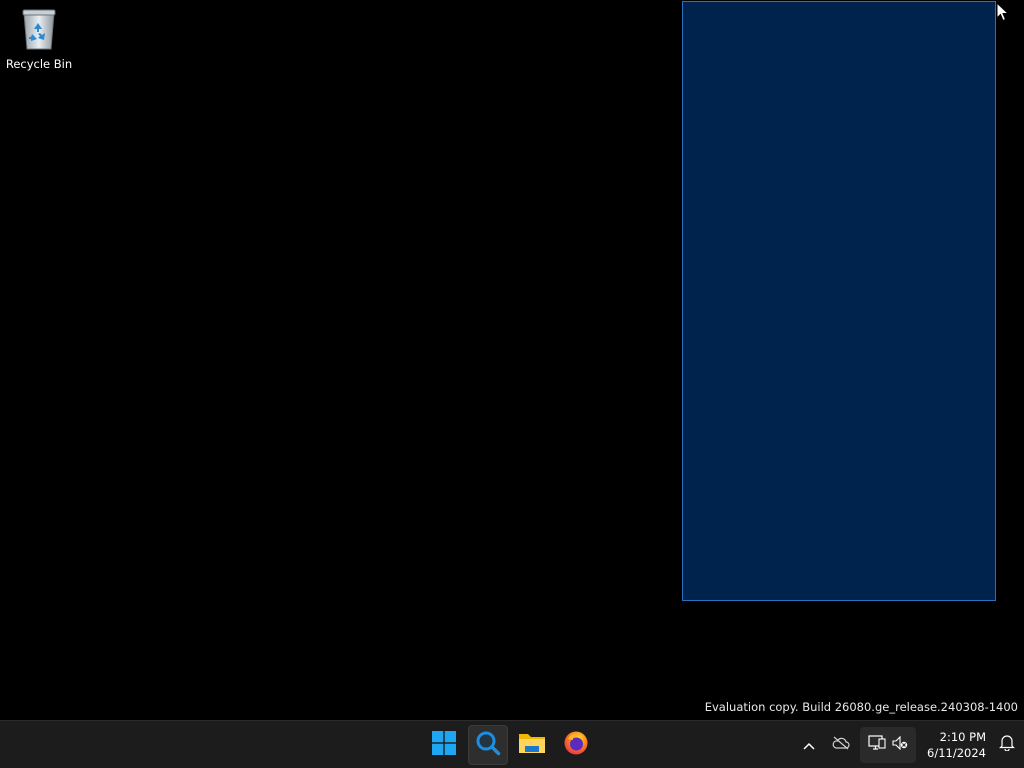  I want to click on notifications-button, so click(1007, 745).